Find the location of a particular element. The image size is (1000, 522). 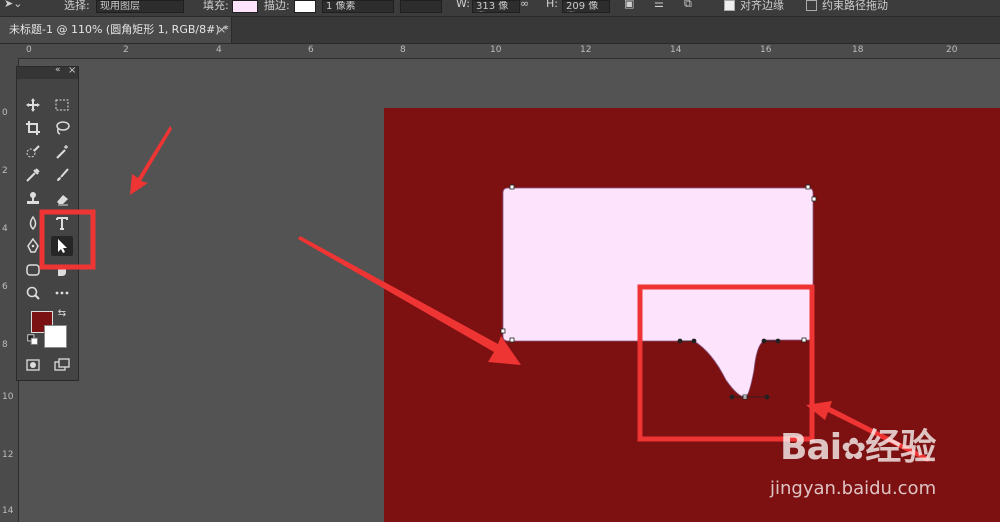

tool-highlight-box is located at coordinates (67, 239).